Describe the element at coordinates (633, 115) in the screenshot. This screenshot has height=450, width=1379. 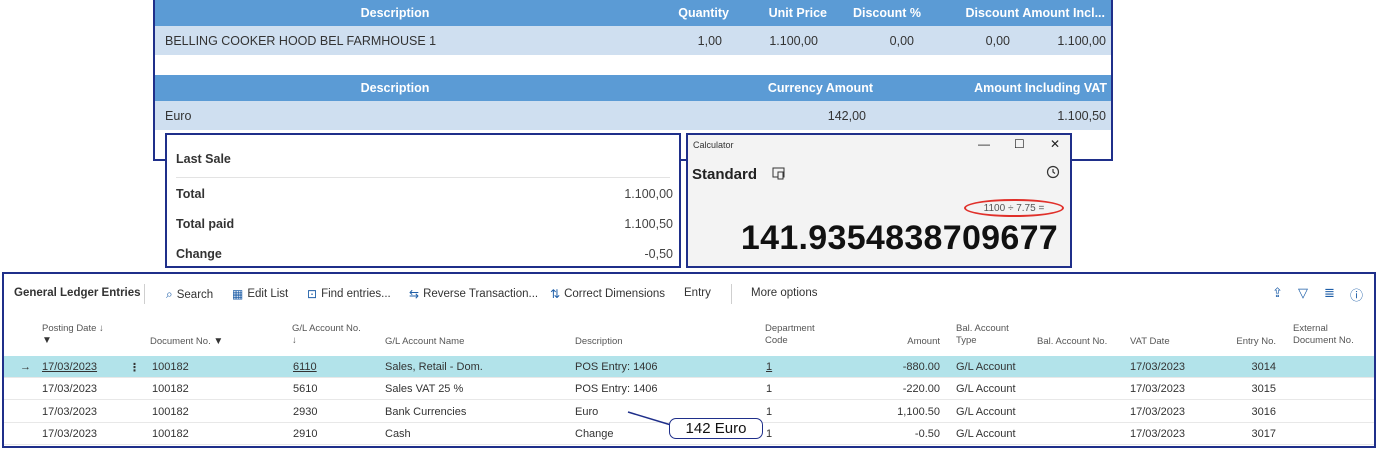
I see `payment-line-row: Euro 142,00 1.100,50` at that location.